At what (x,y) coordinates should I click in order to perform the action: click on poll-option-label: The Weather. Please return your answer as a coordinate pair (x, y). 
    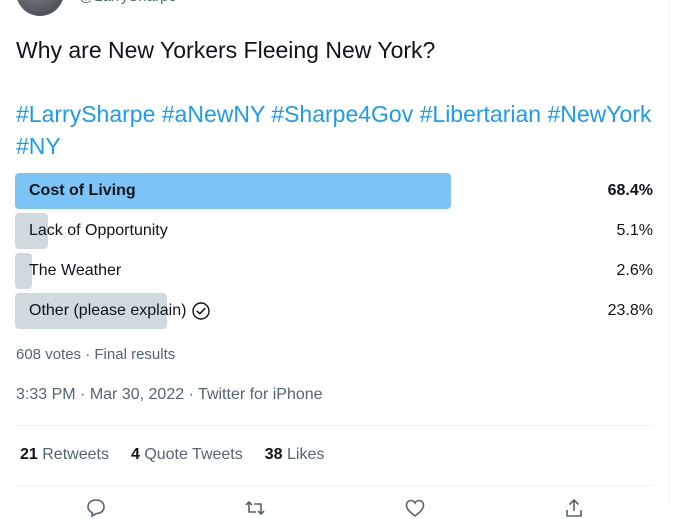
    Looking at the image, I should click on (68, 271).